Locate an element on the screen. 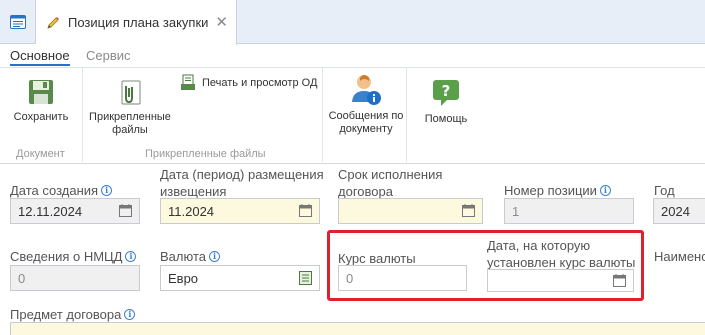 The width and height of the screenshot is (705, 335). directory-lookup-icon is located at coordinates (305, 278).